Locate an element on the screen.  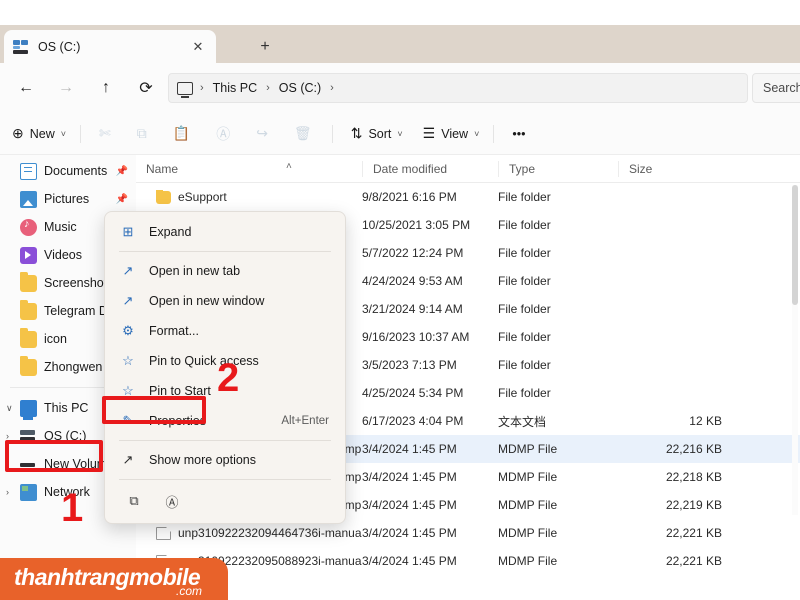
forward-button: → is located at coordinates (66, 88).